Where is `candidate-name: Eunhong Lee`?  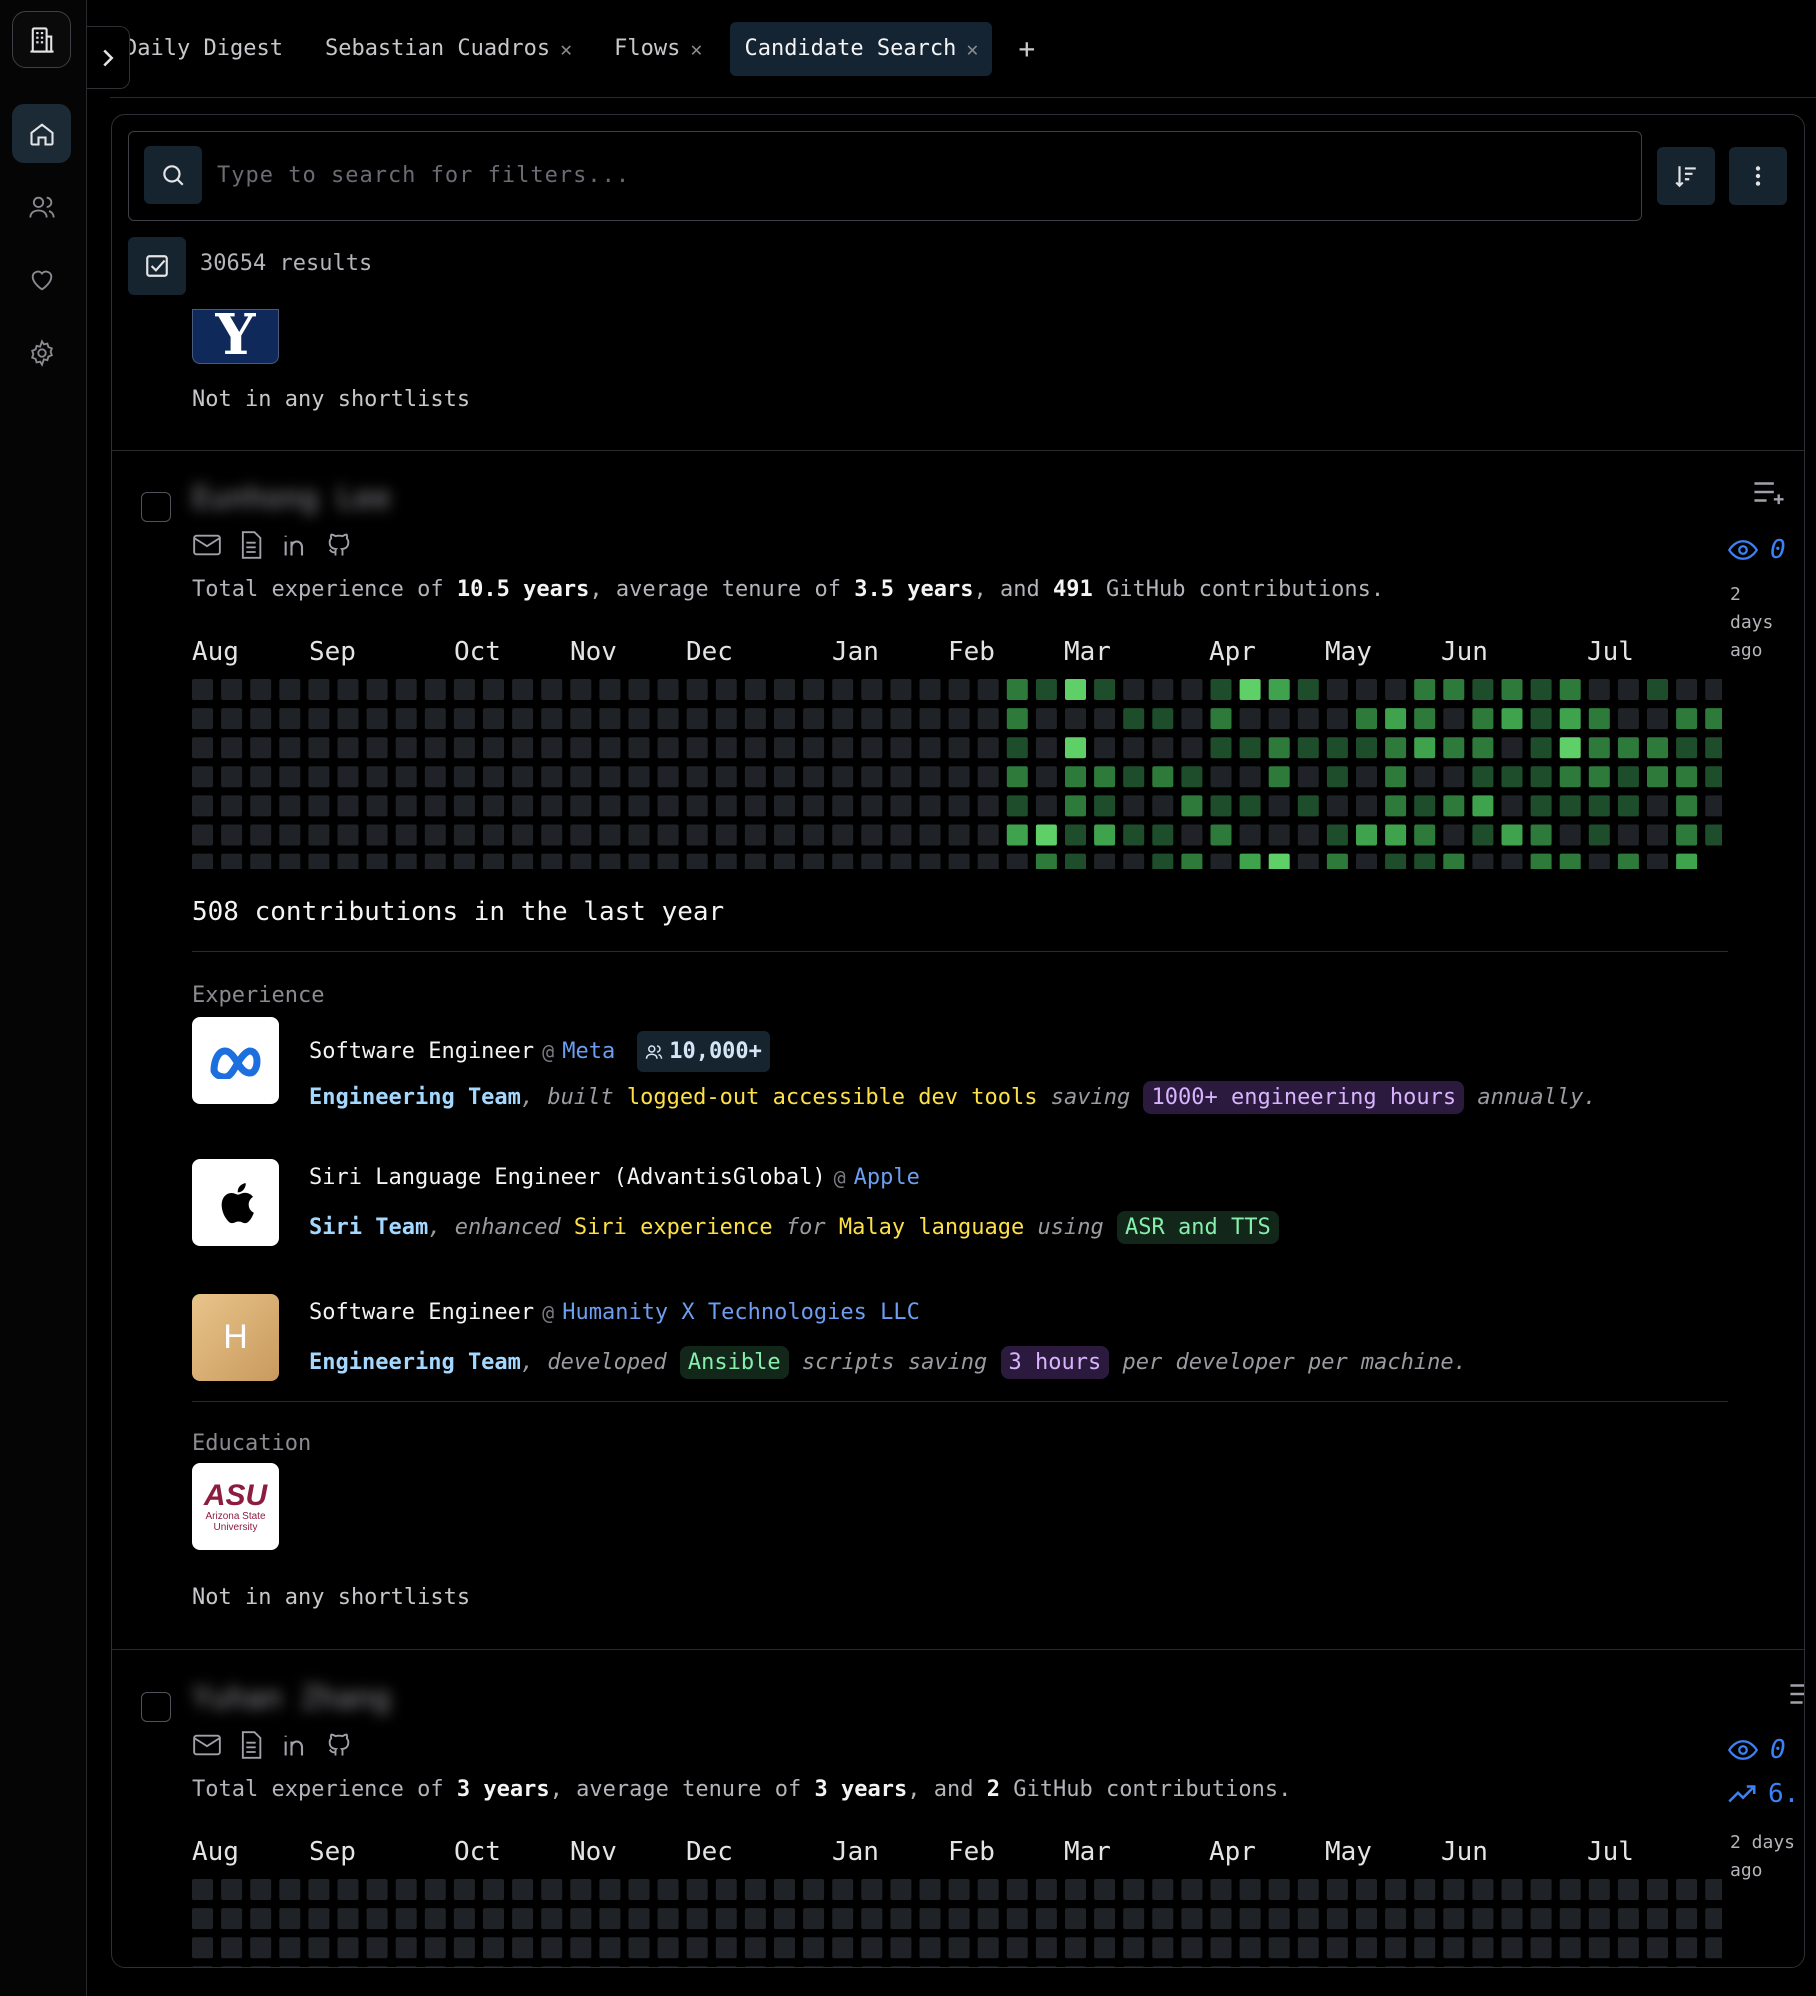 candidate-name: Eunhong Lee is located at coordinates (291, 498).